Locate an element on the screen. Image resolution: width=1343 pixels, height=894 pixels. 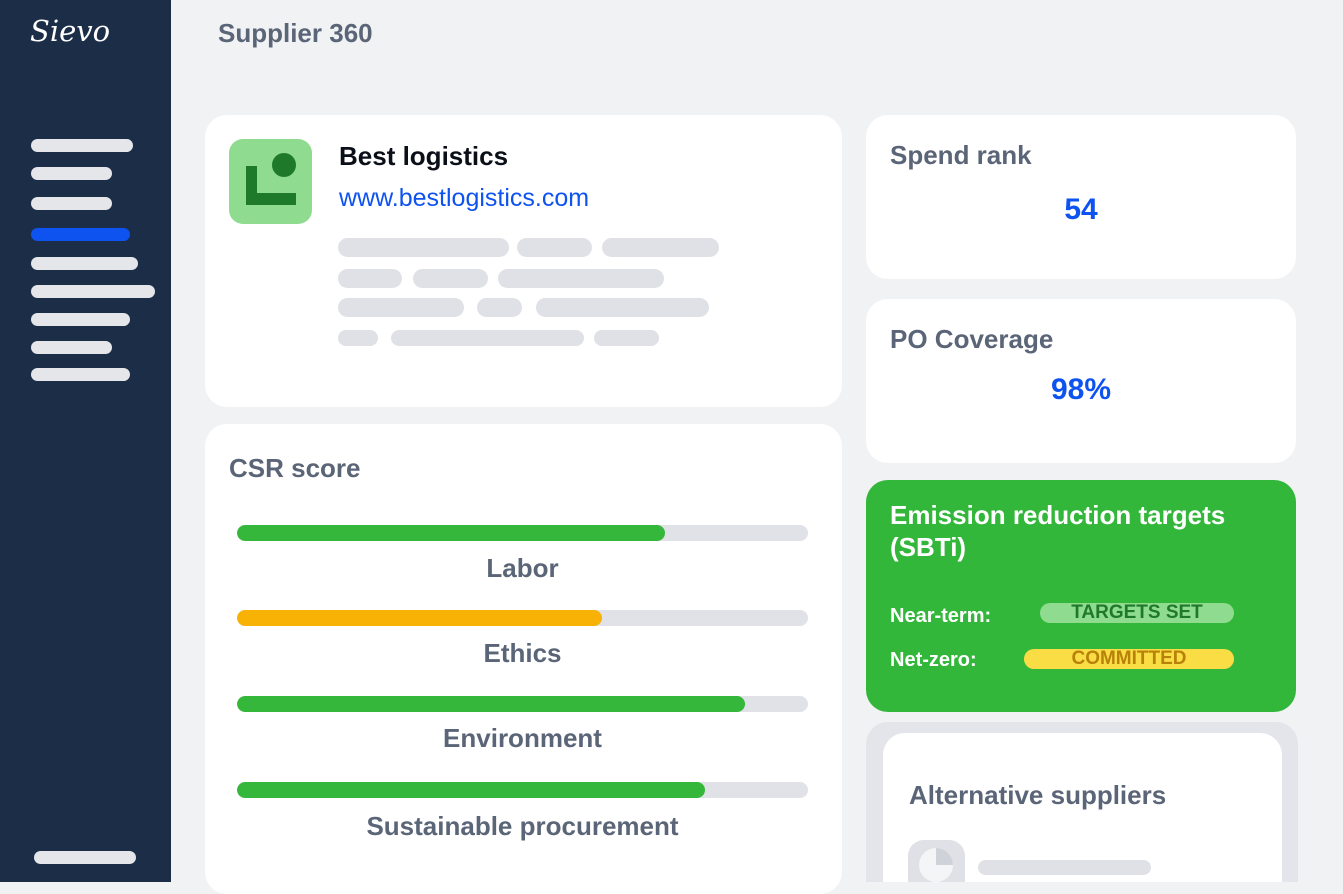
csr-environment-bar is located at coordinates (522, 704).